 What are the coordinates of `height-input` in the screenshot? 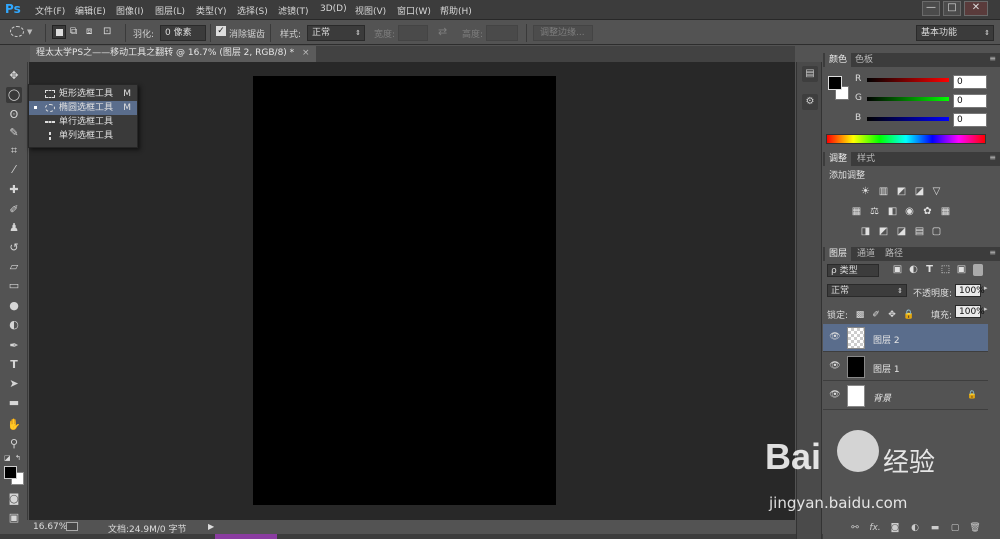 It's located at (502, 33).